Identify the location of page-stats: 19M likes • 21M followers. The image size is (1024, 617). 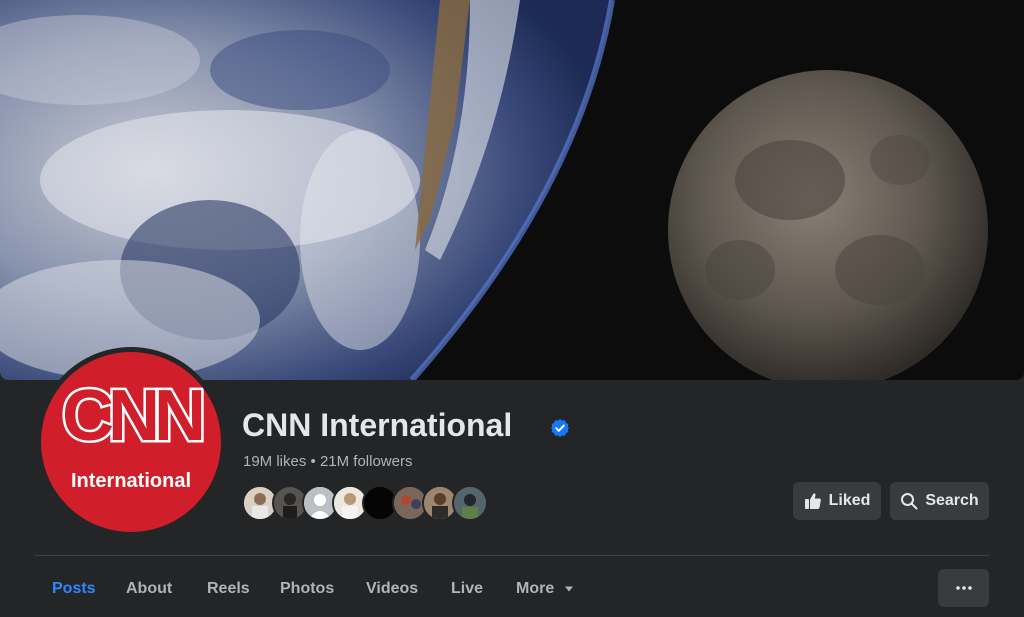
(327, 461).